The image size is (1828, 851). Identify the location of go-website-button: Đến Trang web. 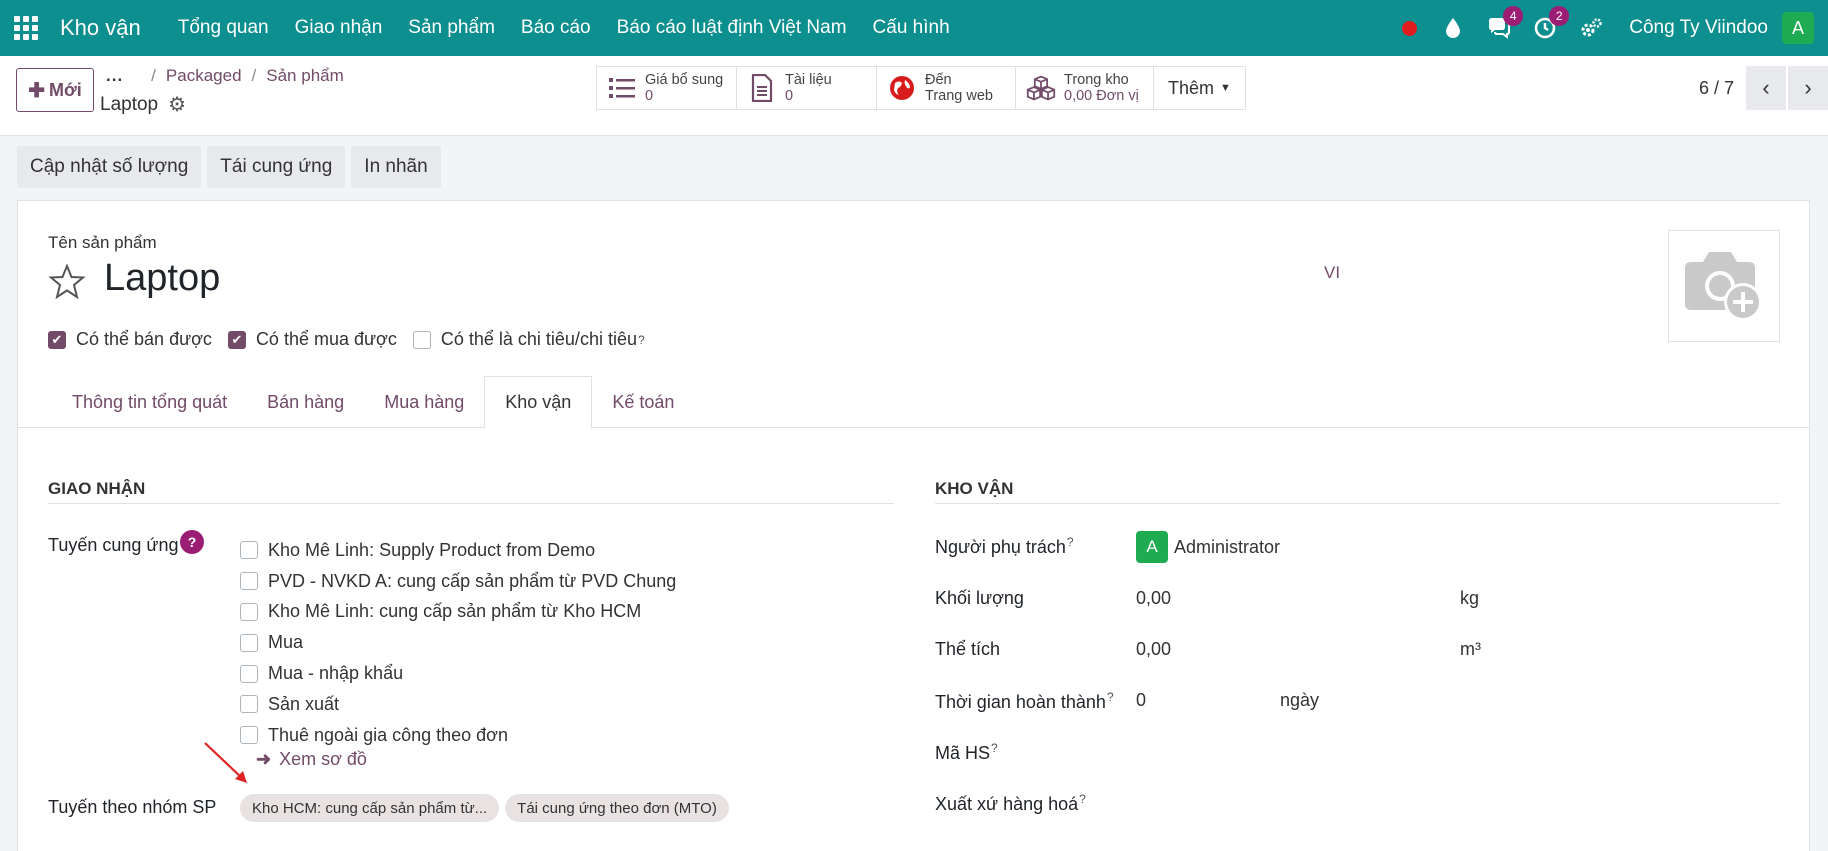
(946, 88).